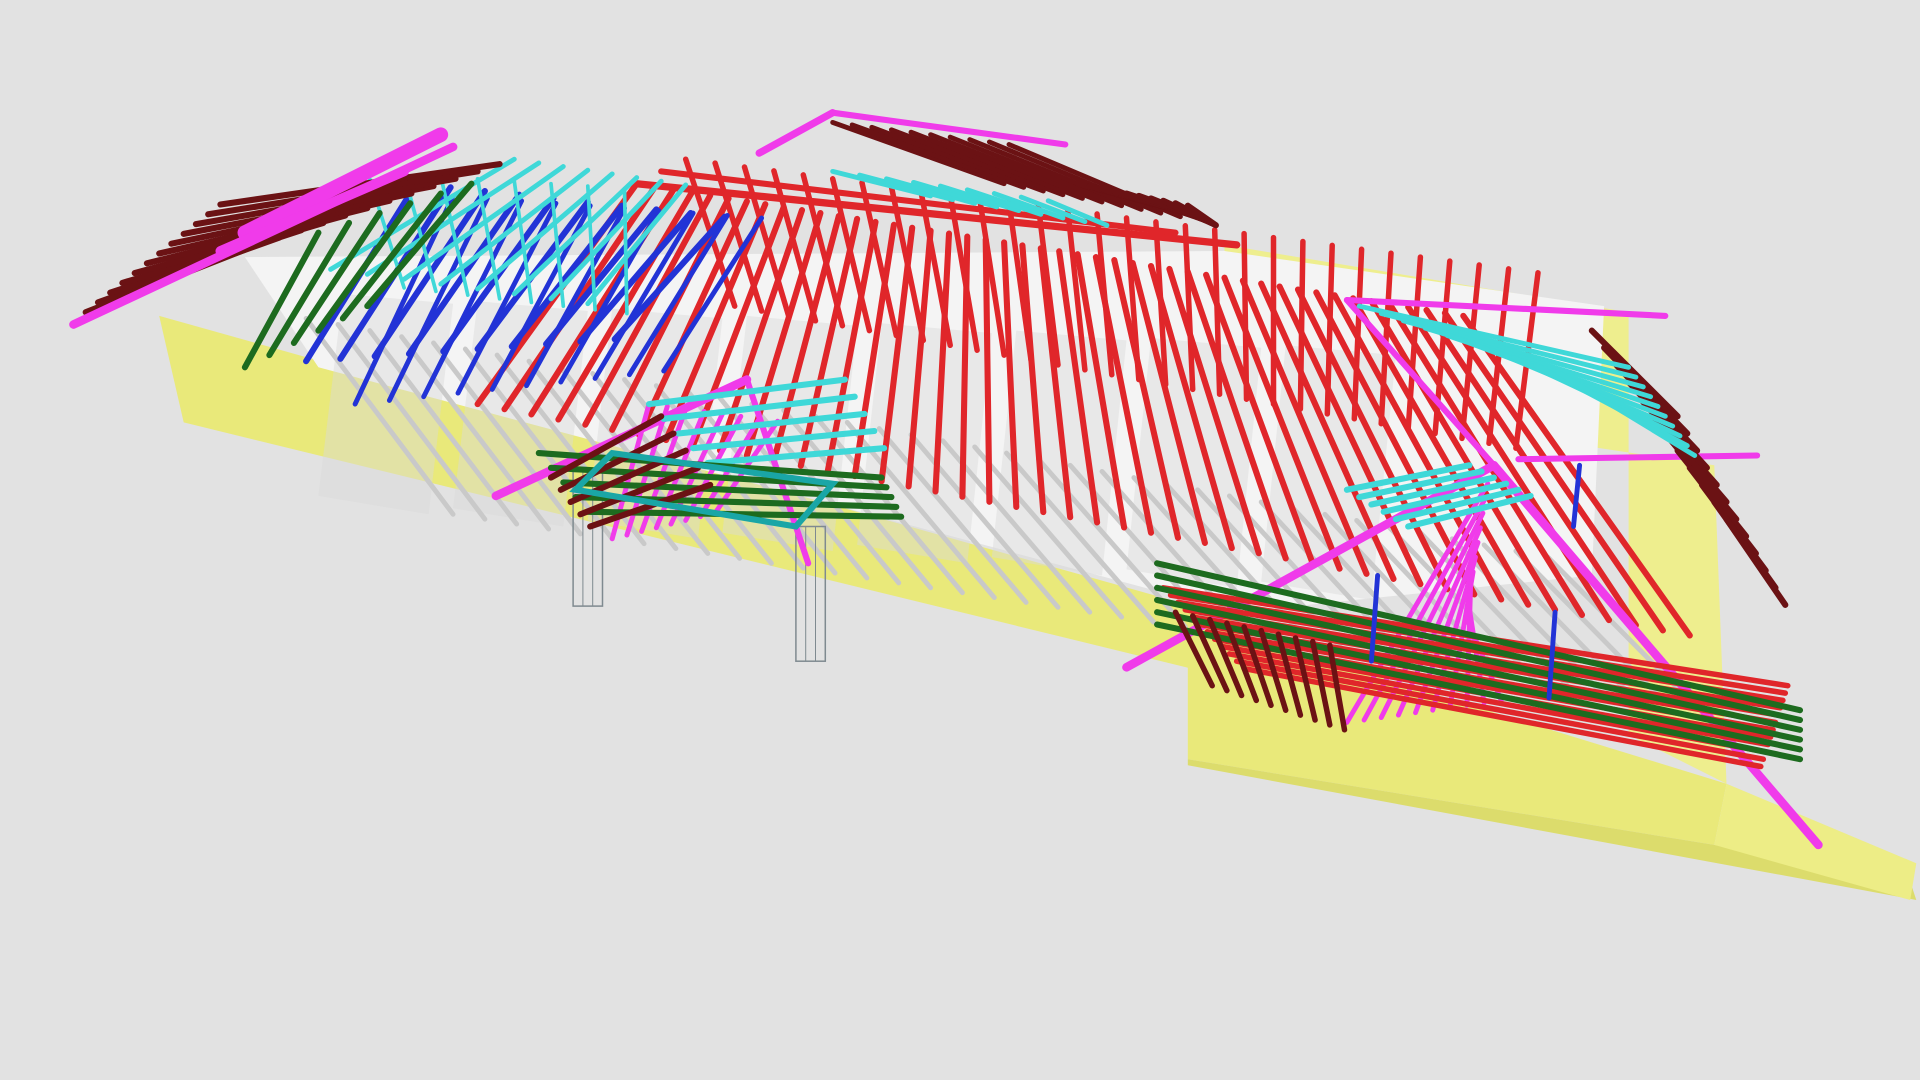 The height and width of the screenshot is (1080, 1920). What do you see at coordinates (1756, 562) in the screenshot?
I see `jack-rafter` at bounding box center [1756, 562].